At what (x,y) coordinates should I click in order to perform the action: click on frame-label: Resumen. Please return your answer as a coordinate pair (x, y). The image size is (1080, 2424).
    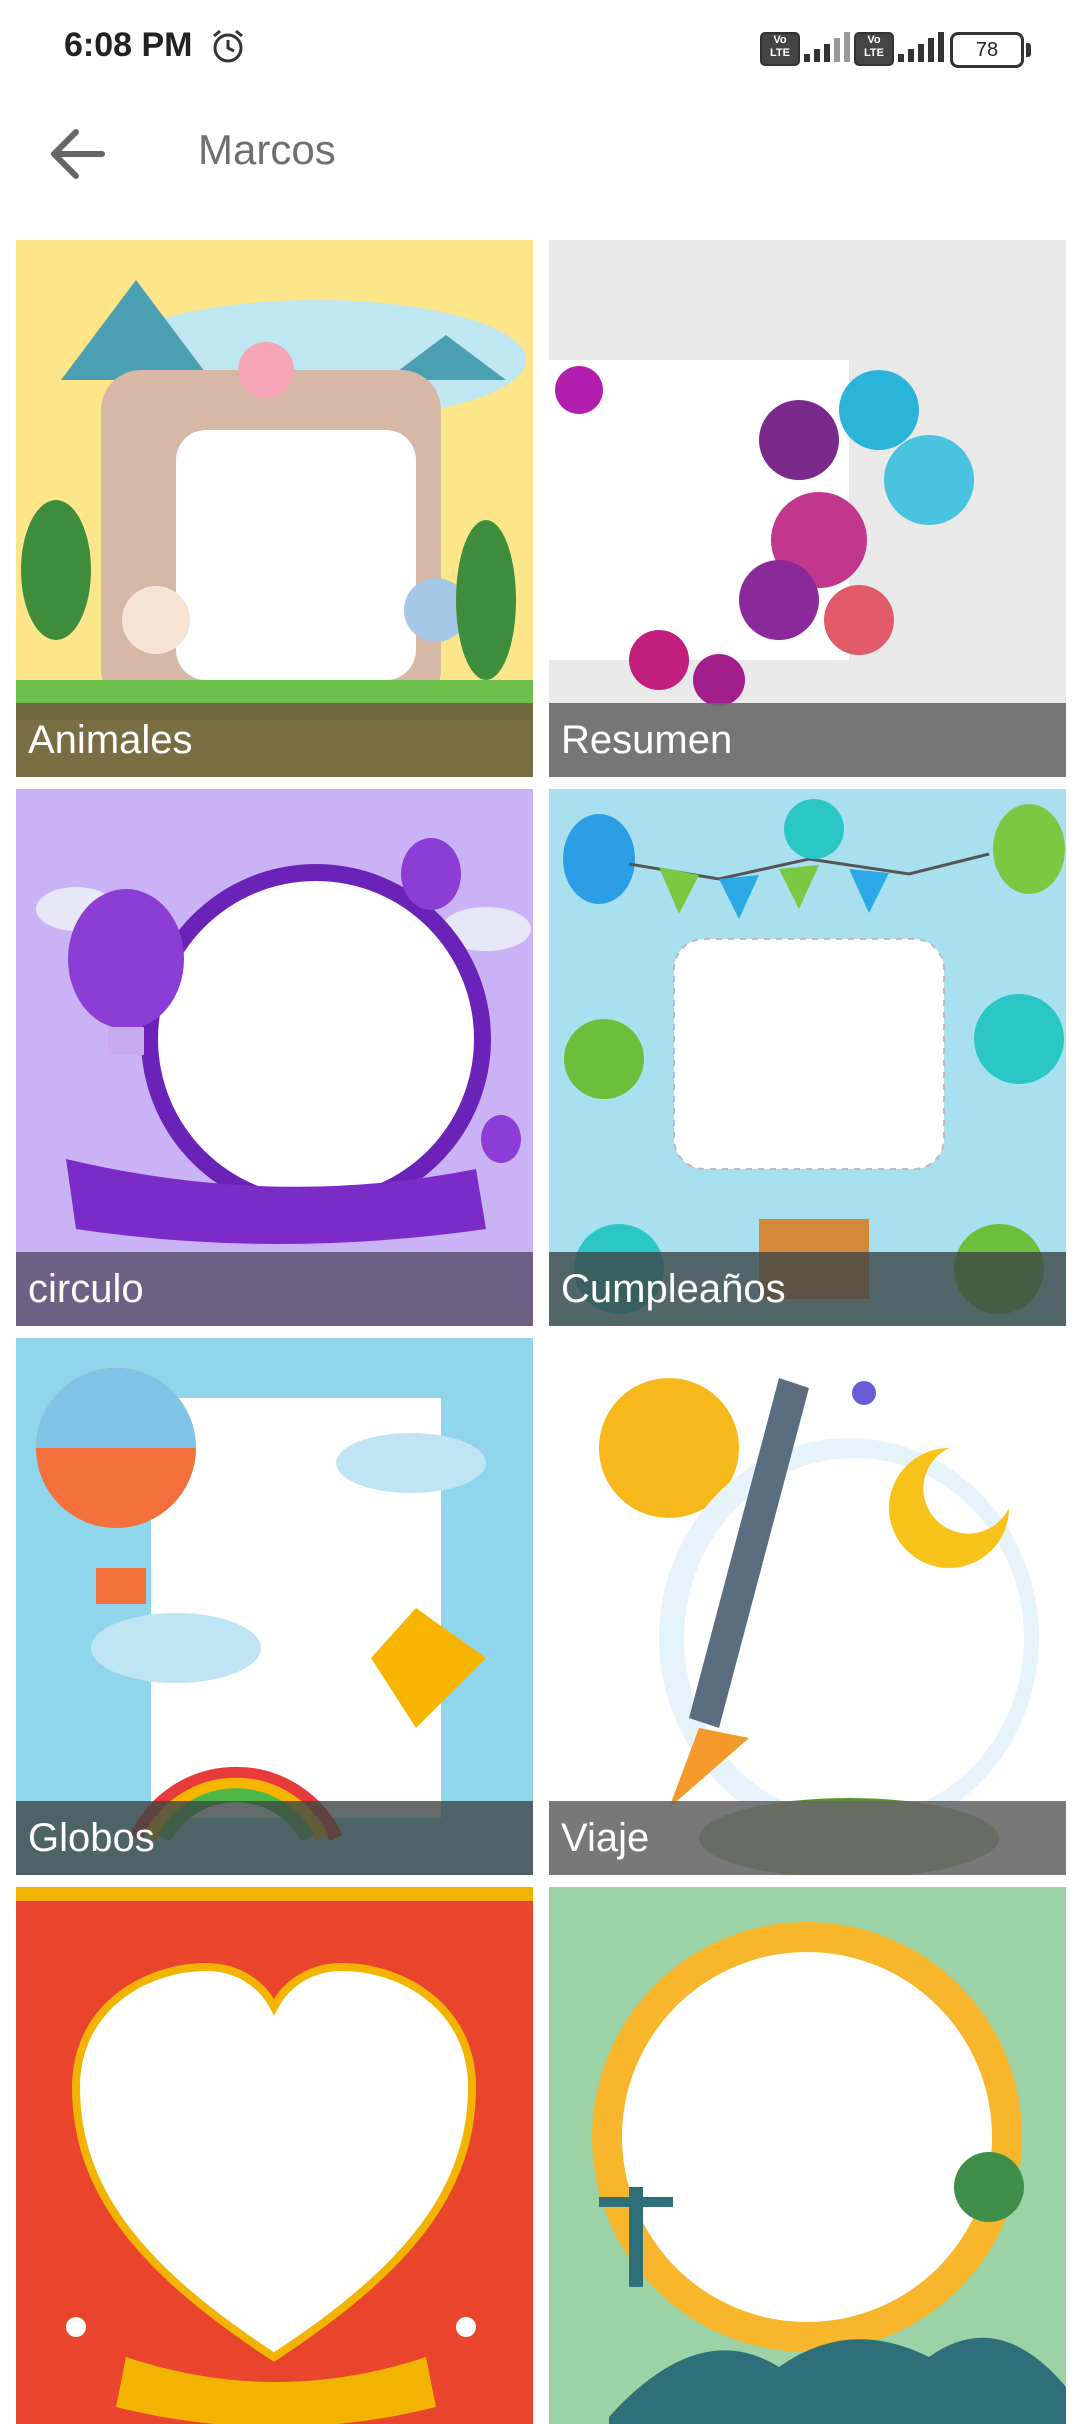
    Looking at the image, I should click on (807, 740).